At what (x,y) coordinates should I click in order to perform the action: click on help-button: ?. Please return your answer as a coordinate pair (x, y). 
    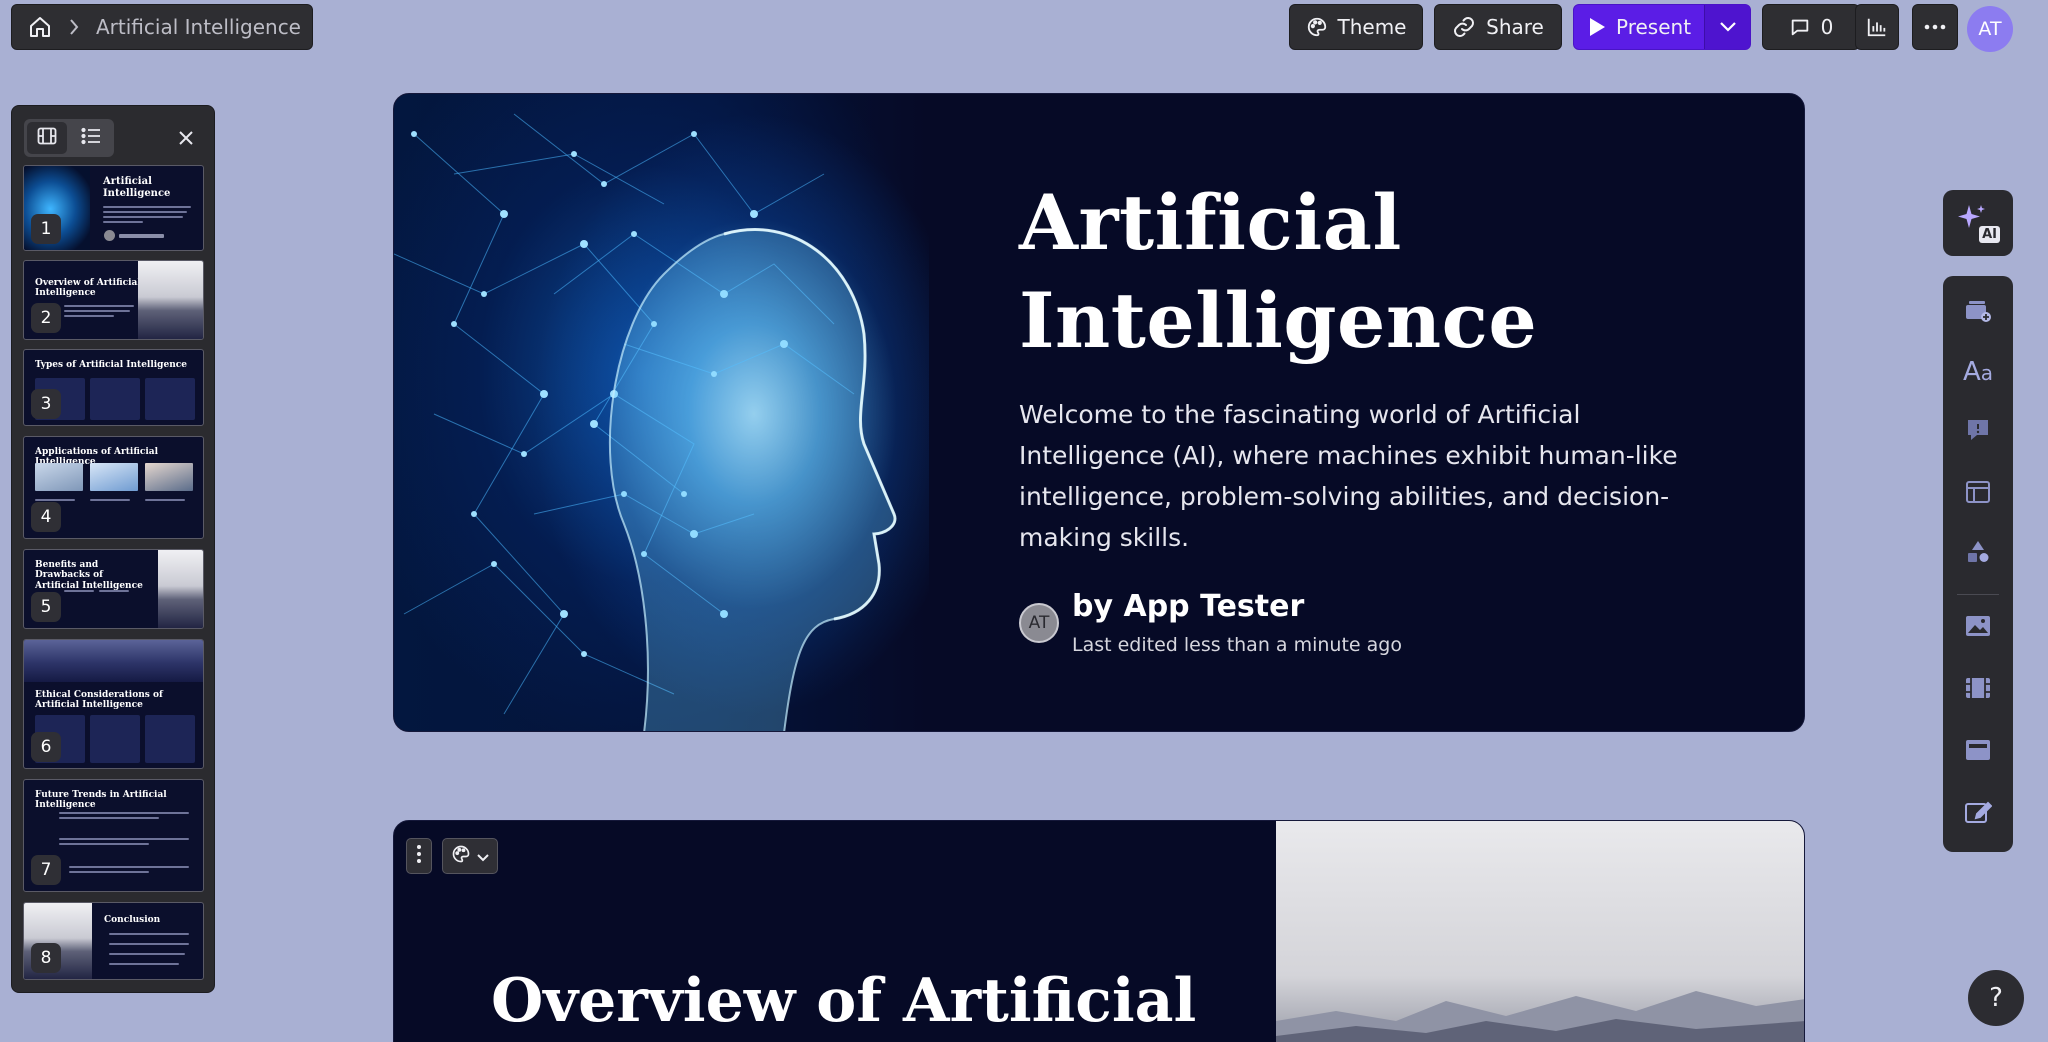
    Looking at the image, I should click on (1996, 998).